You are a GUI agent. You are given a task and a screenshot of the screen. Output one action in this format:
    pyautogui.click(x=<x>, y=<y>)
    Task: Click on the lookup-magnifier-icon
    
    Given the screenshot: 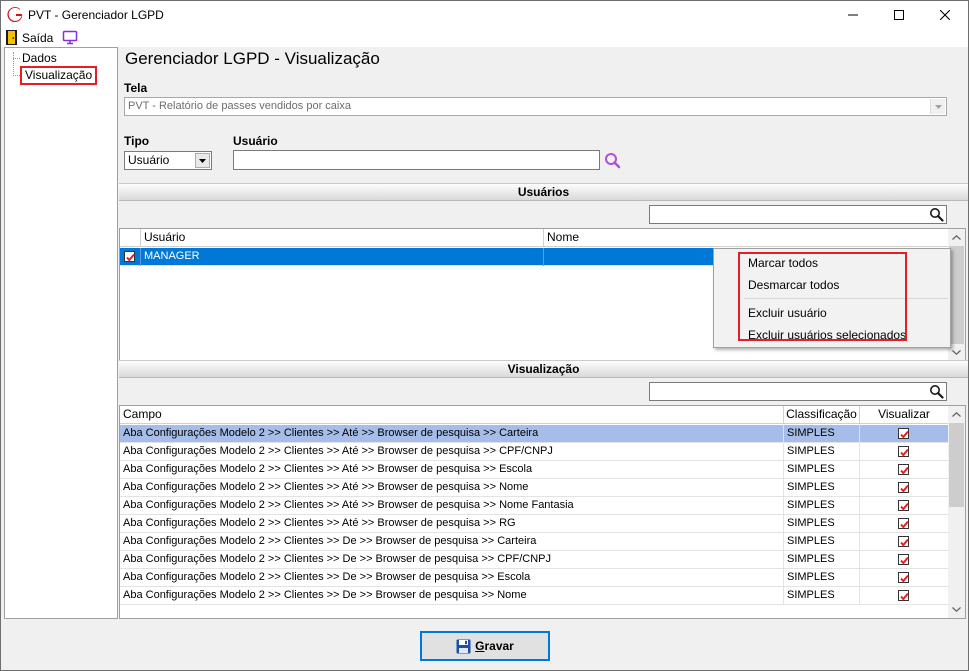 What is the action you would take?
    pyautogui.click(x=613, y=161)
    